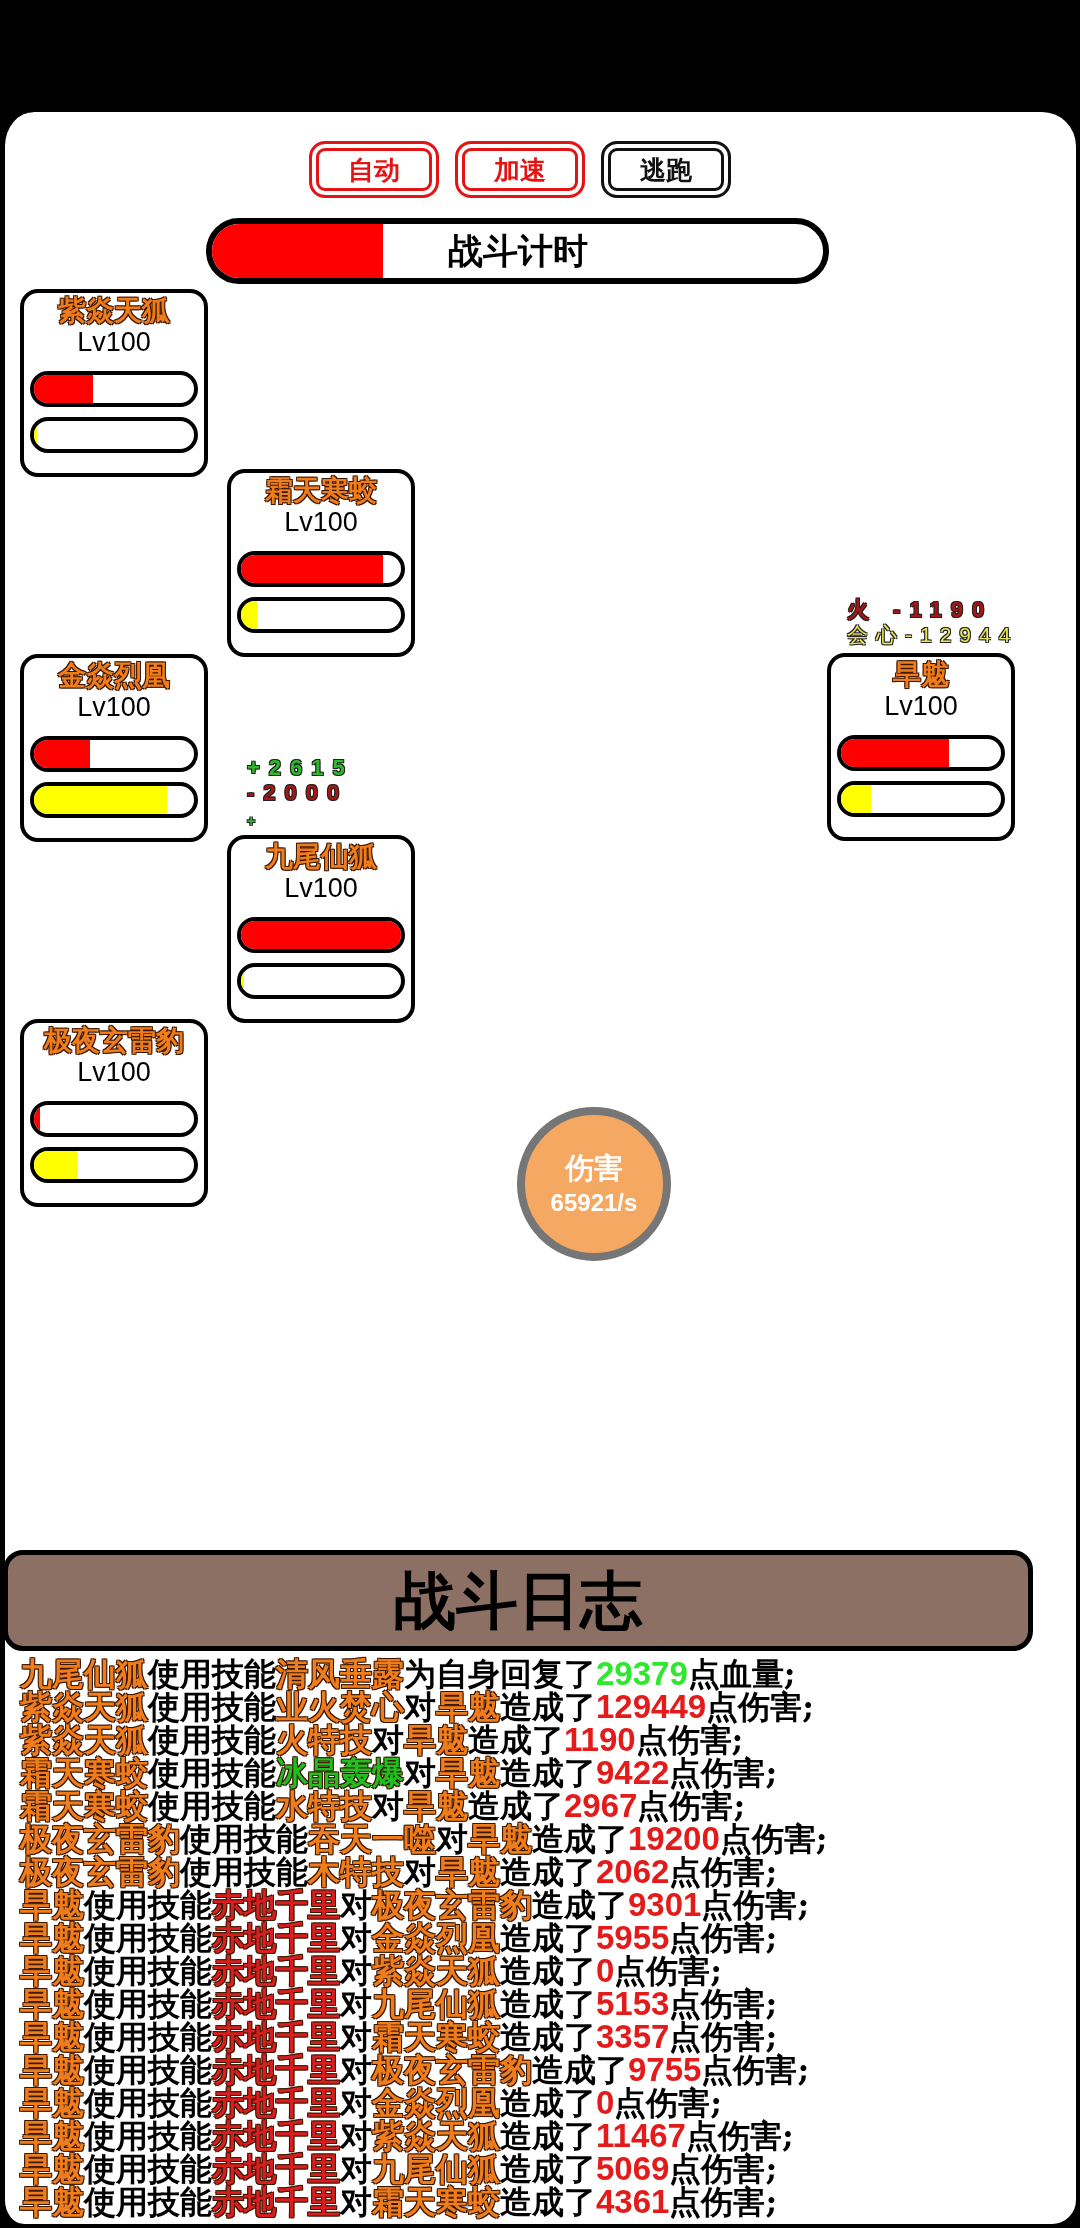  Describe the element at coordinates (415, 1904) in the screenshot. I see `log-entry: 旱魃使用技能赤地千里对极夜玄雷豹造成了9301点伤害;` at that location.